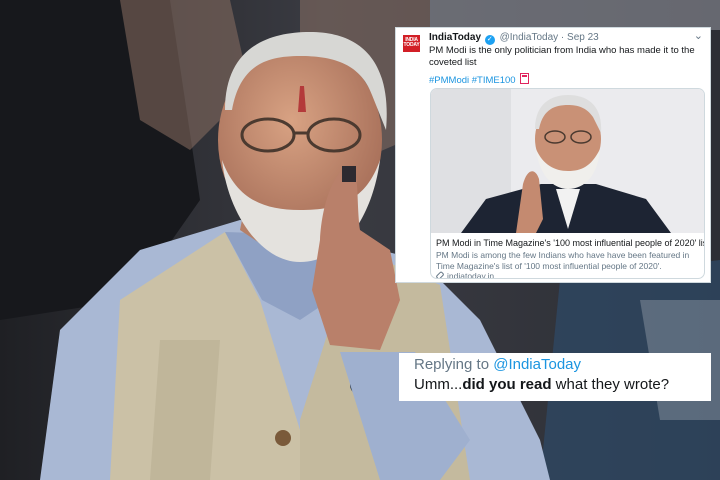 The image size is (720, 480). What do you see at coordinates (537, 364) in the screenshot?
I see `replying-to-handle: @IndiaToday` at bounding box center [537, 364].